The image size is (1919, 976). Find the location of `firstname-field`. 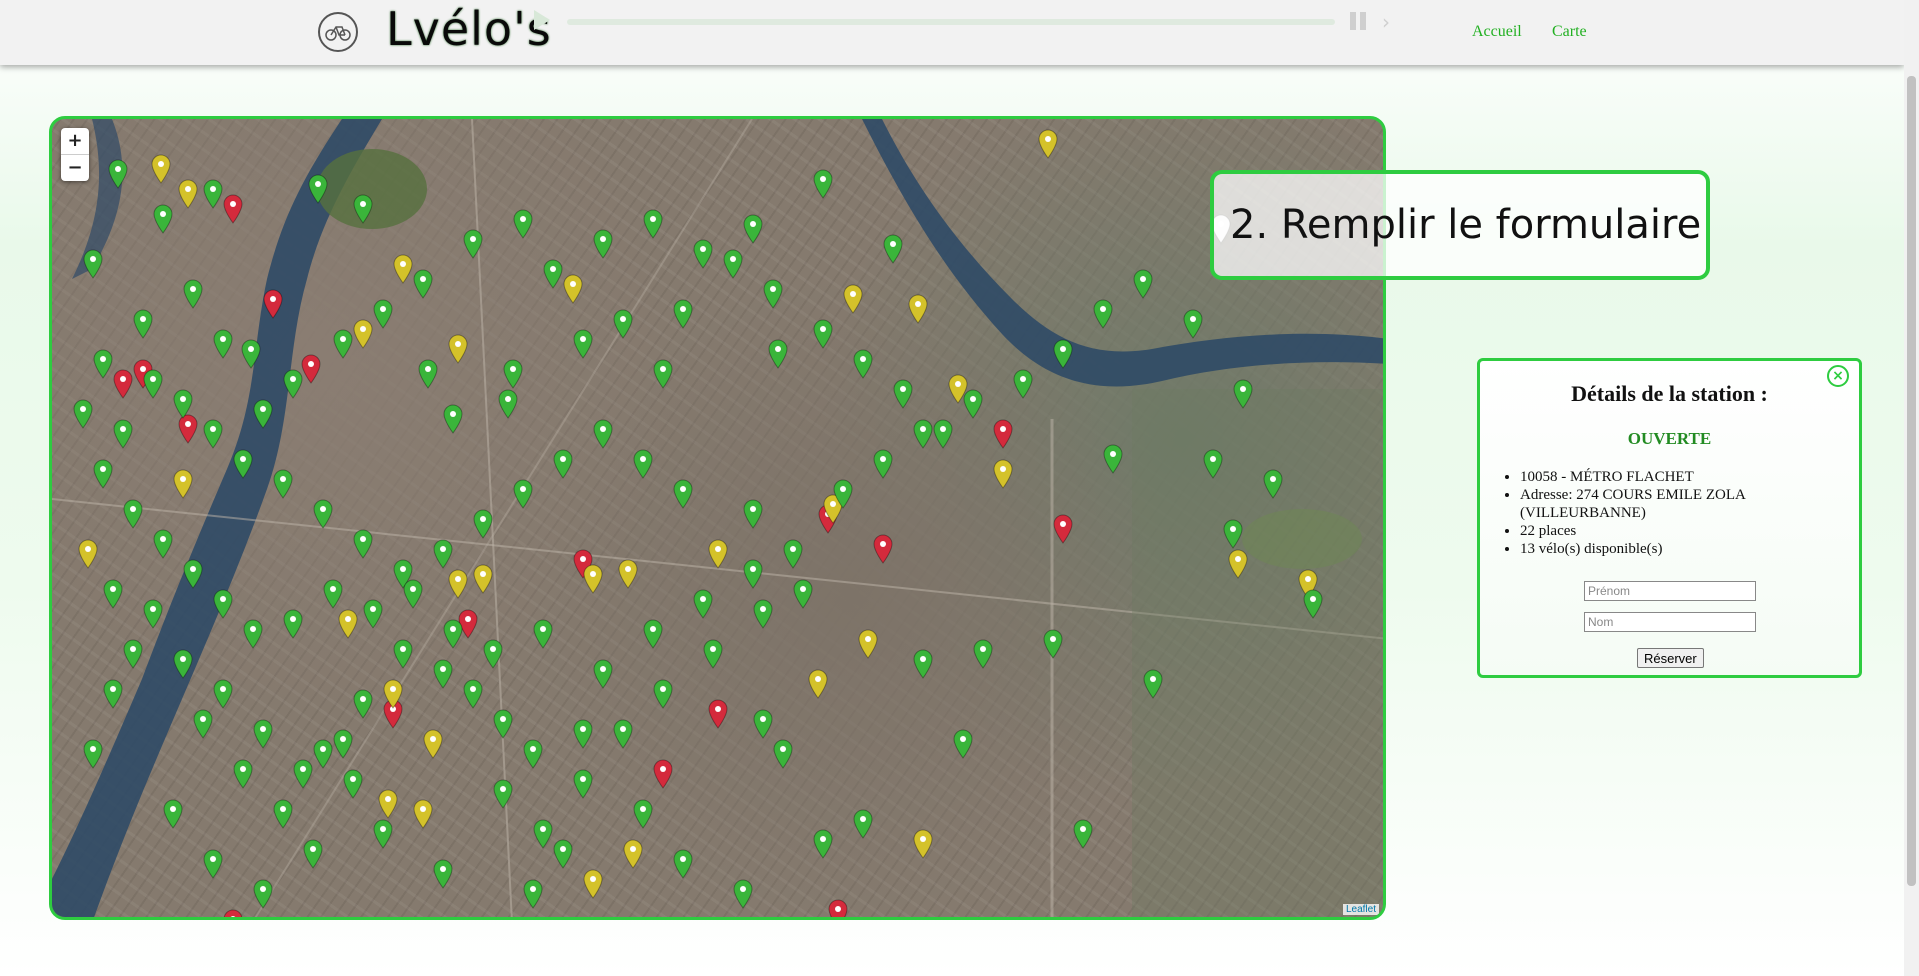

firstname-field is located at coordinates (1670, 591).